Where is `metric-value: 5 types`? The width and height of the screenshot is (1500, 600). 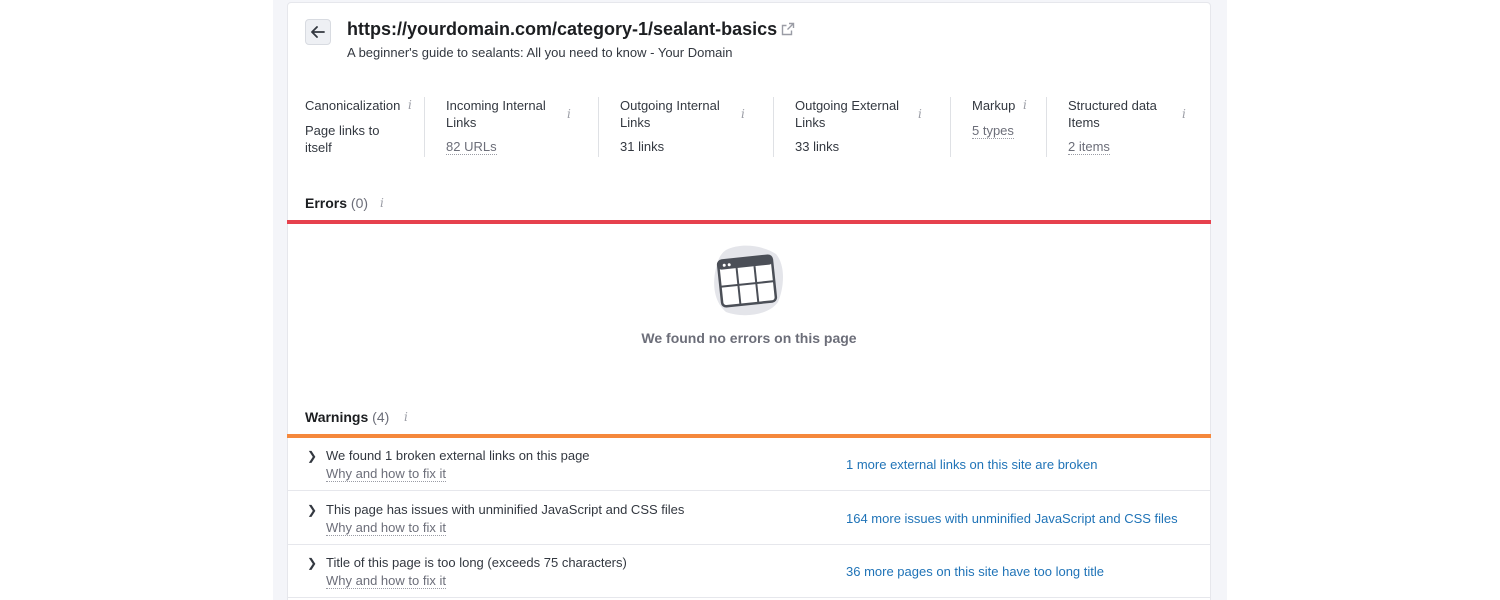 metric-value: 5 types is located at coordinates (993, 130).